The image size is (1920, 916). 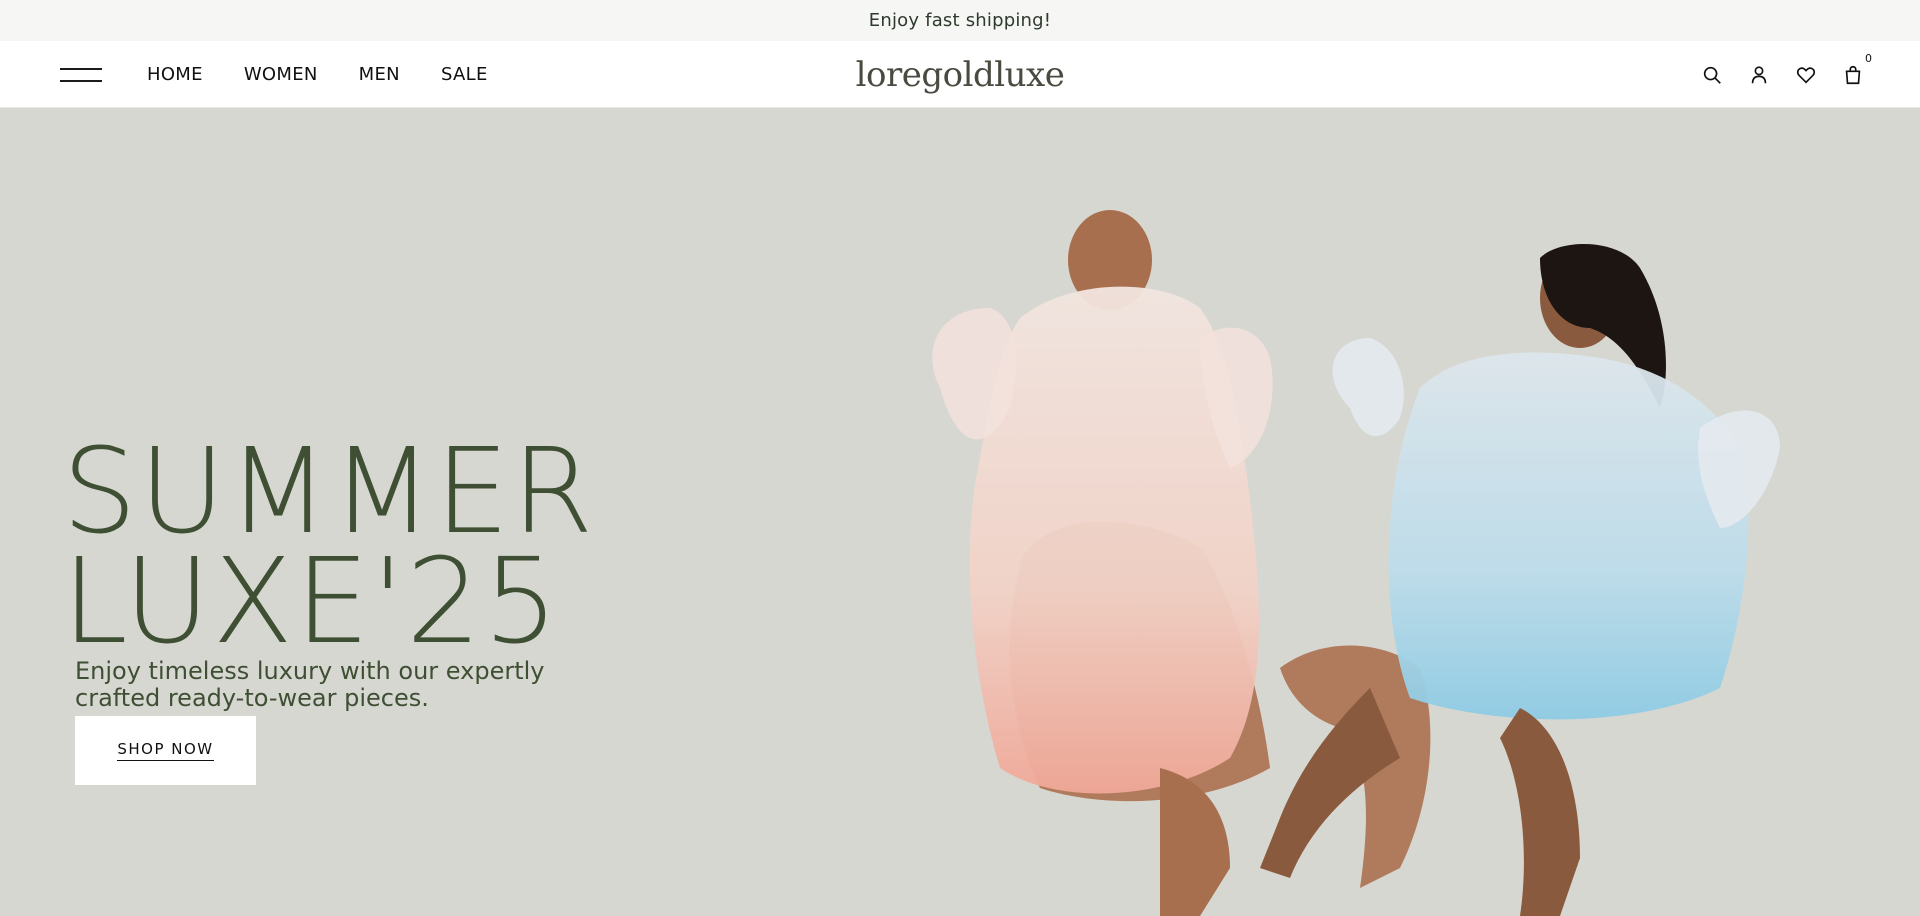 I want to click on nav-home: HOME, so click(x=175, y=74).